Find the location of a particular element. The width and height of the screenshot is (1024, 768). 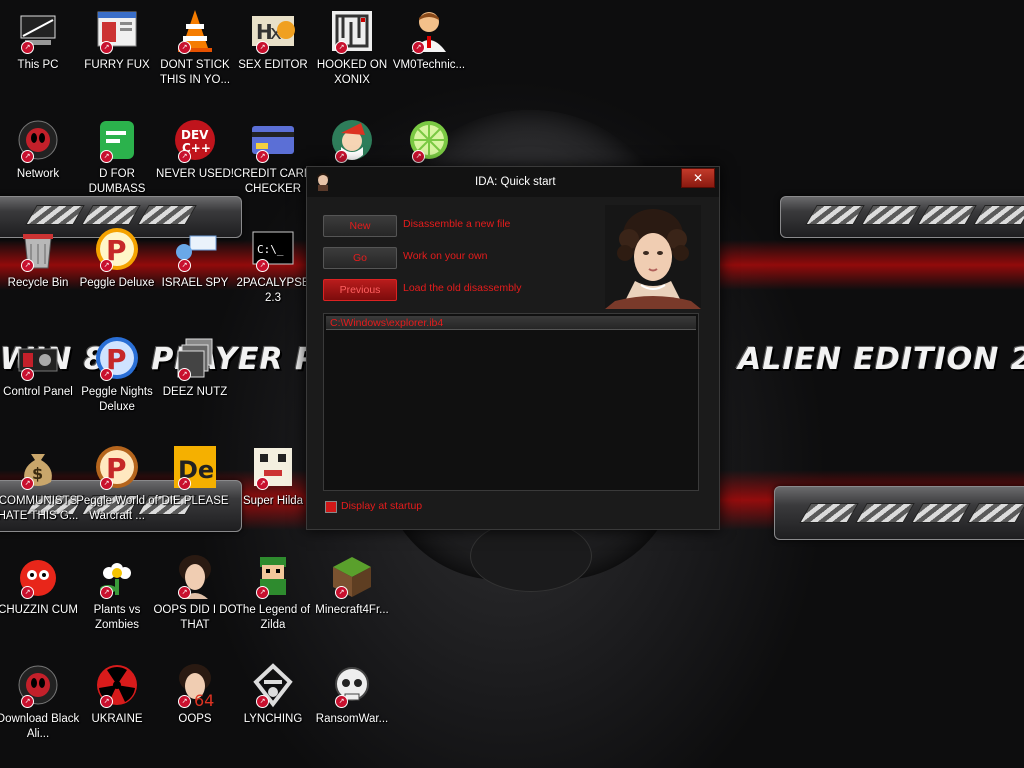

spy-icon: ↗ is located at coordinates (195, 249).